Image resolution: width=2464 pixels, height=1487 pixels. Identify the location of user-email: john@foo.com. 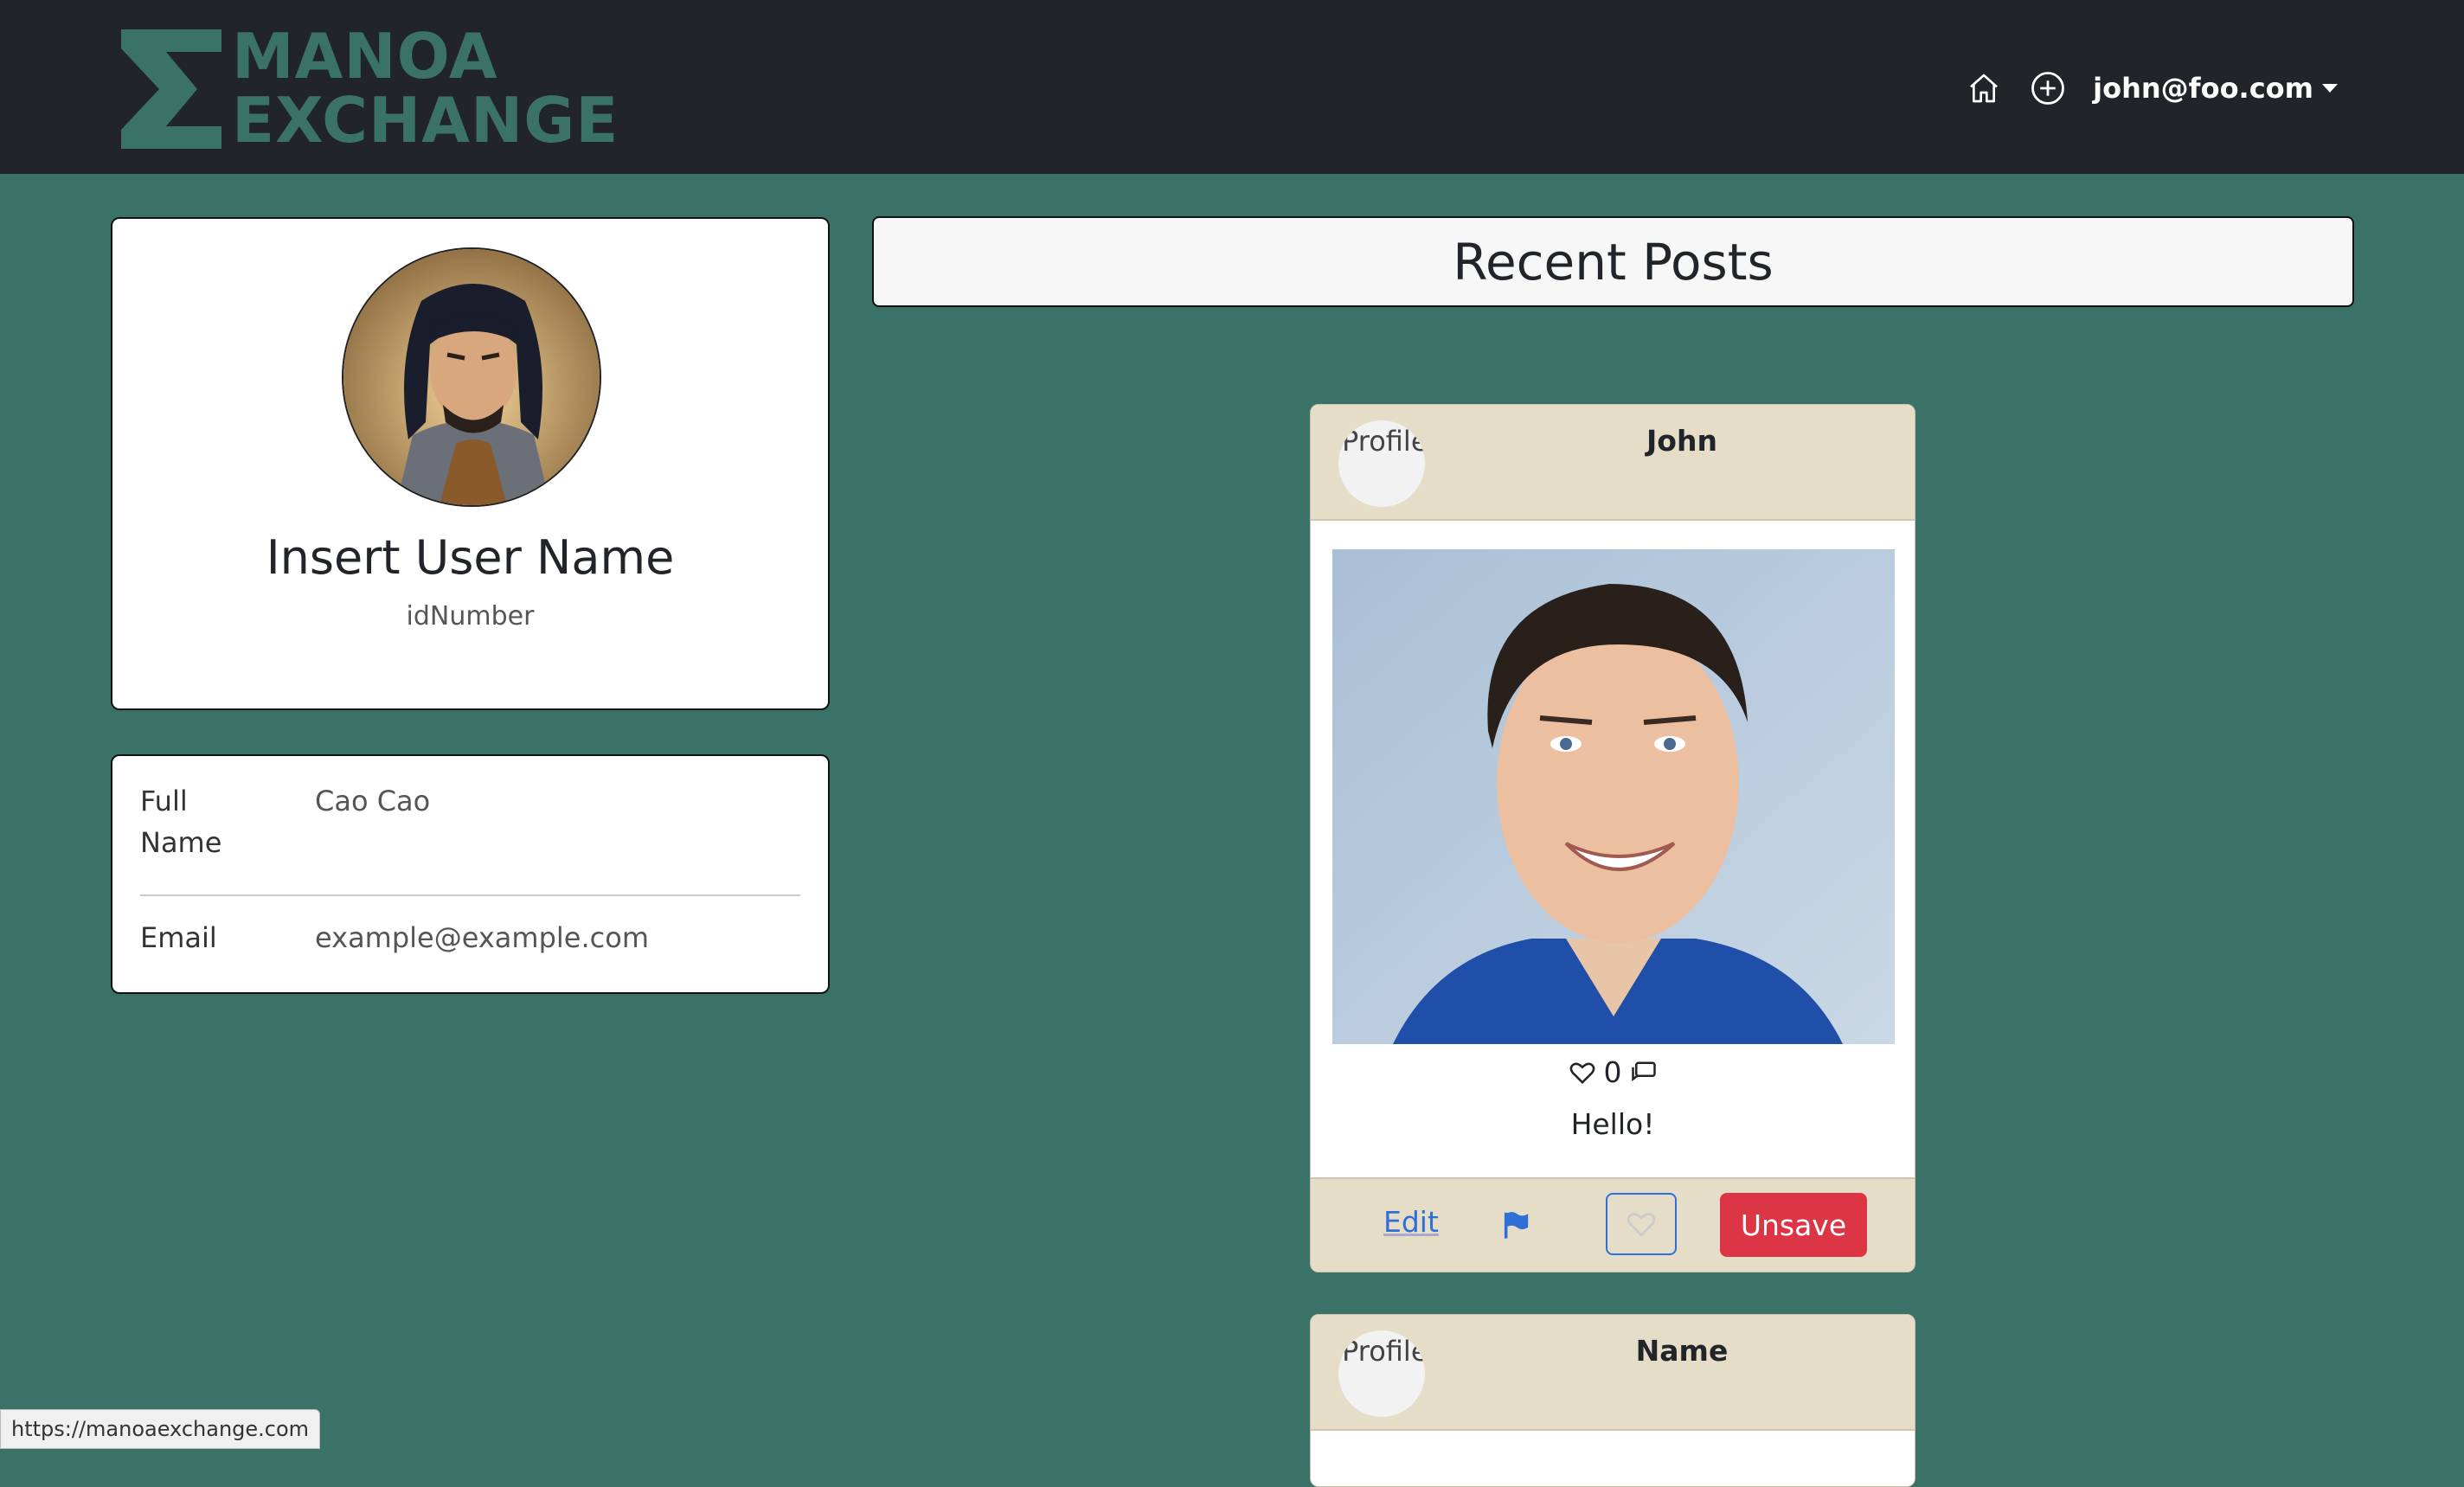
(2203, 88).